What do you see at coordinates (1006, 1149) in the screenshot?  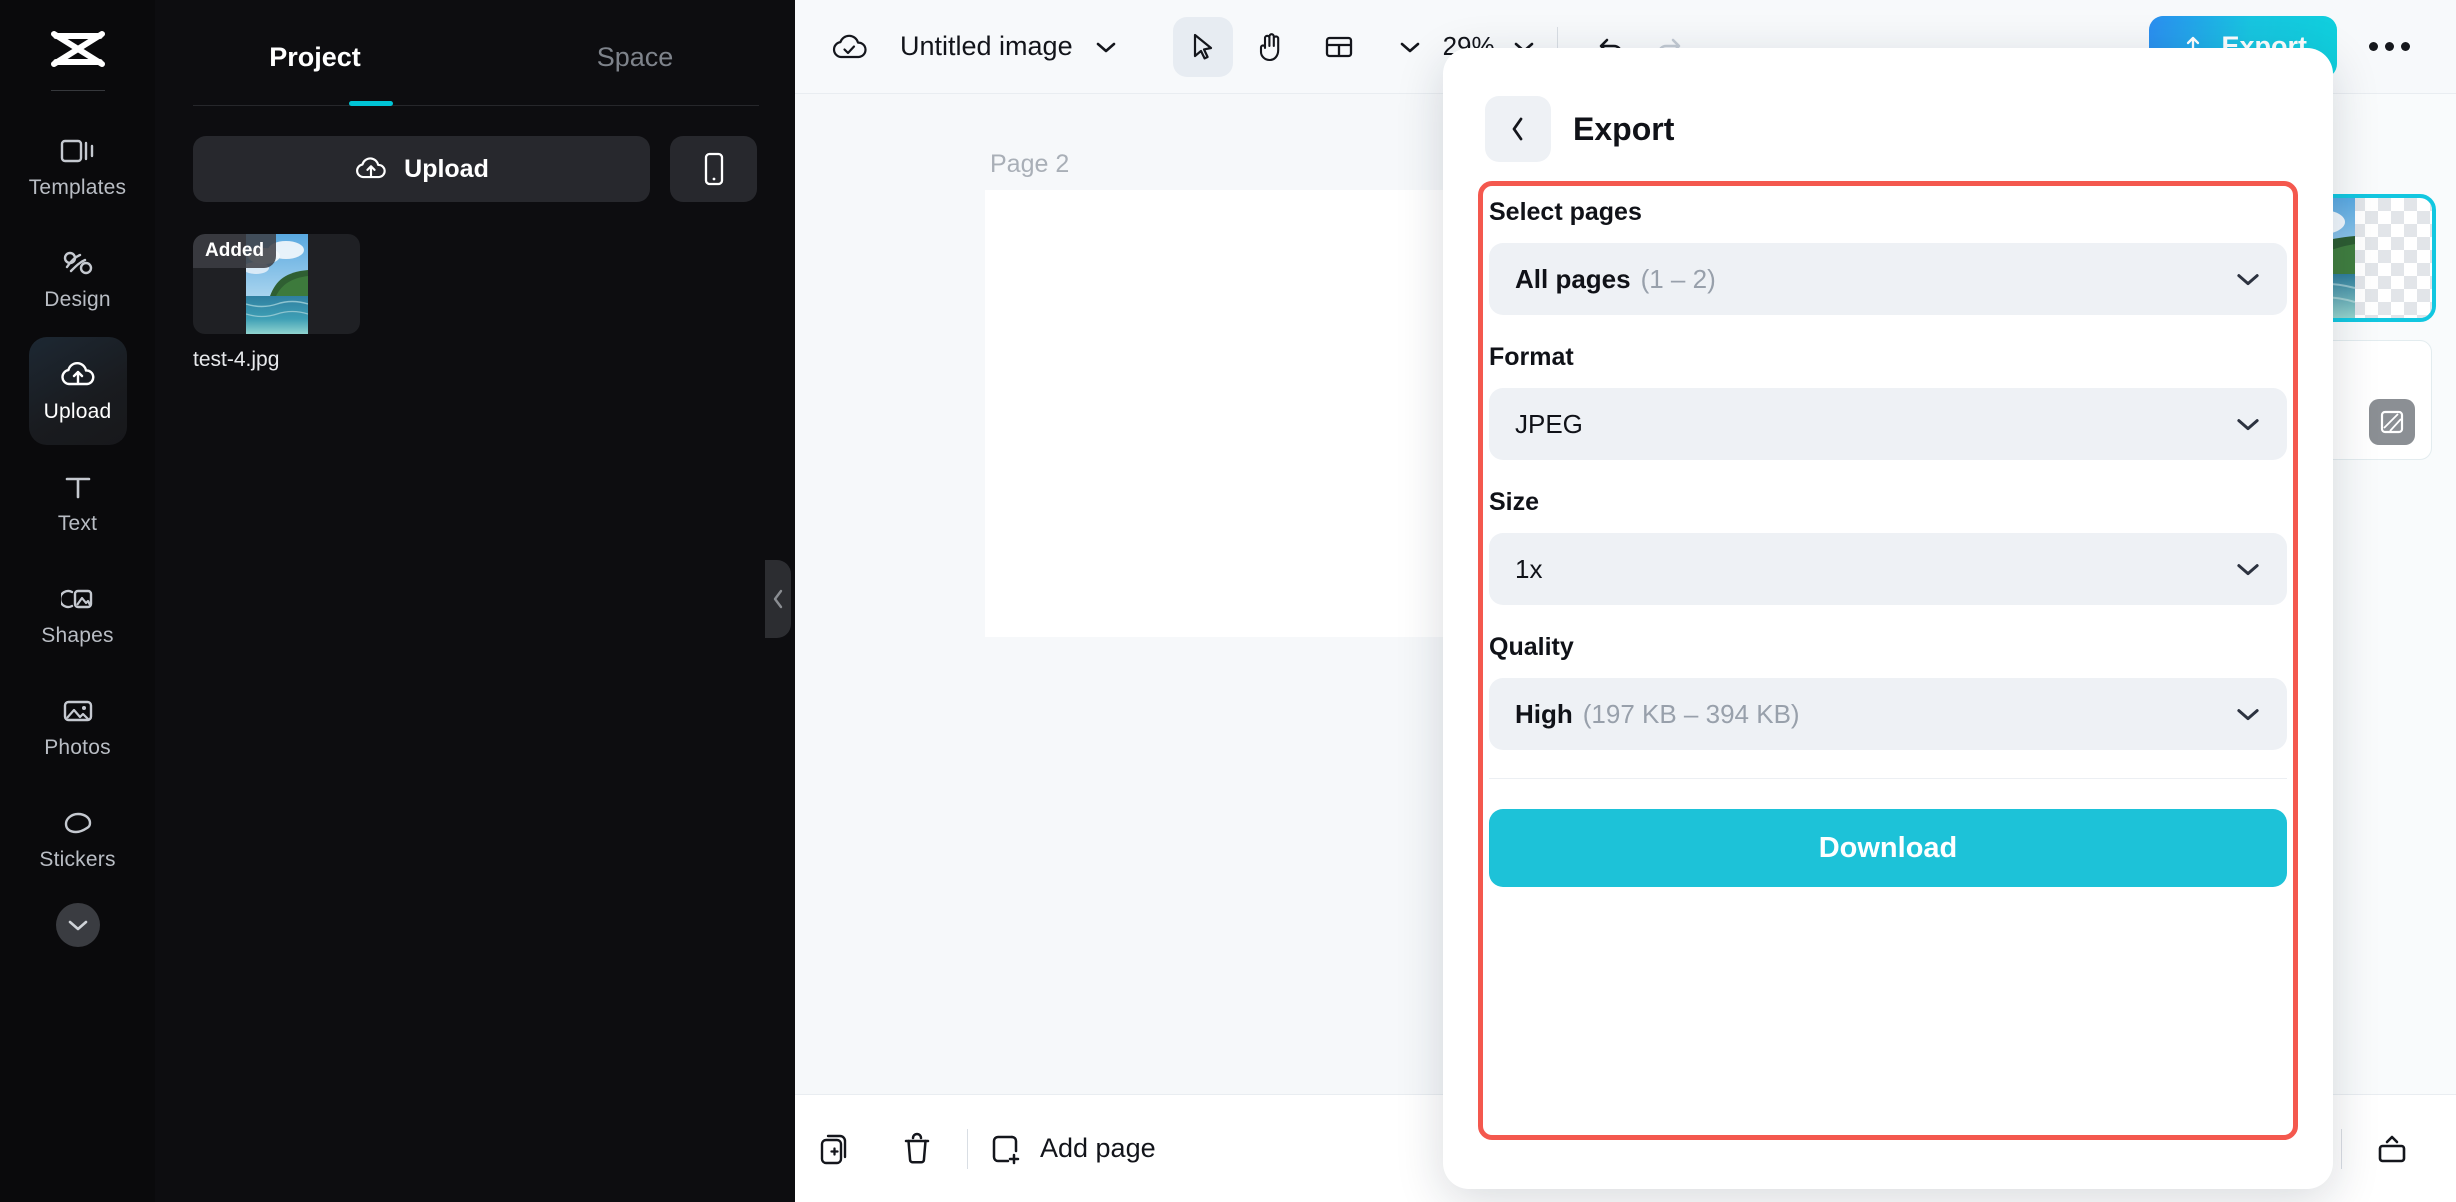 I see `add-page-icon` at bounding box center [1006, 1149].